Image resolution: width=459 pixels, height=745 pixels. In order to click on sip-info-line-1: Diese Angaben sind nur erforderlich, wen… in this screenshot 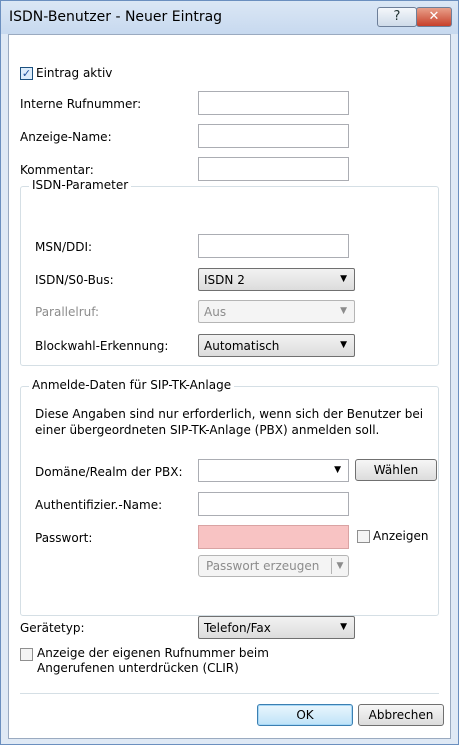, I will do `click(229, 414)`.